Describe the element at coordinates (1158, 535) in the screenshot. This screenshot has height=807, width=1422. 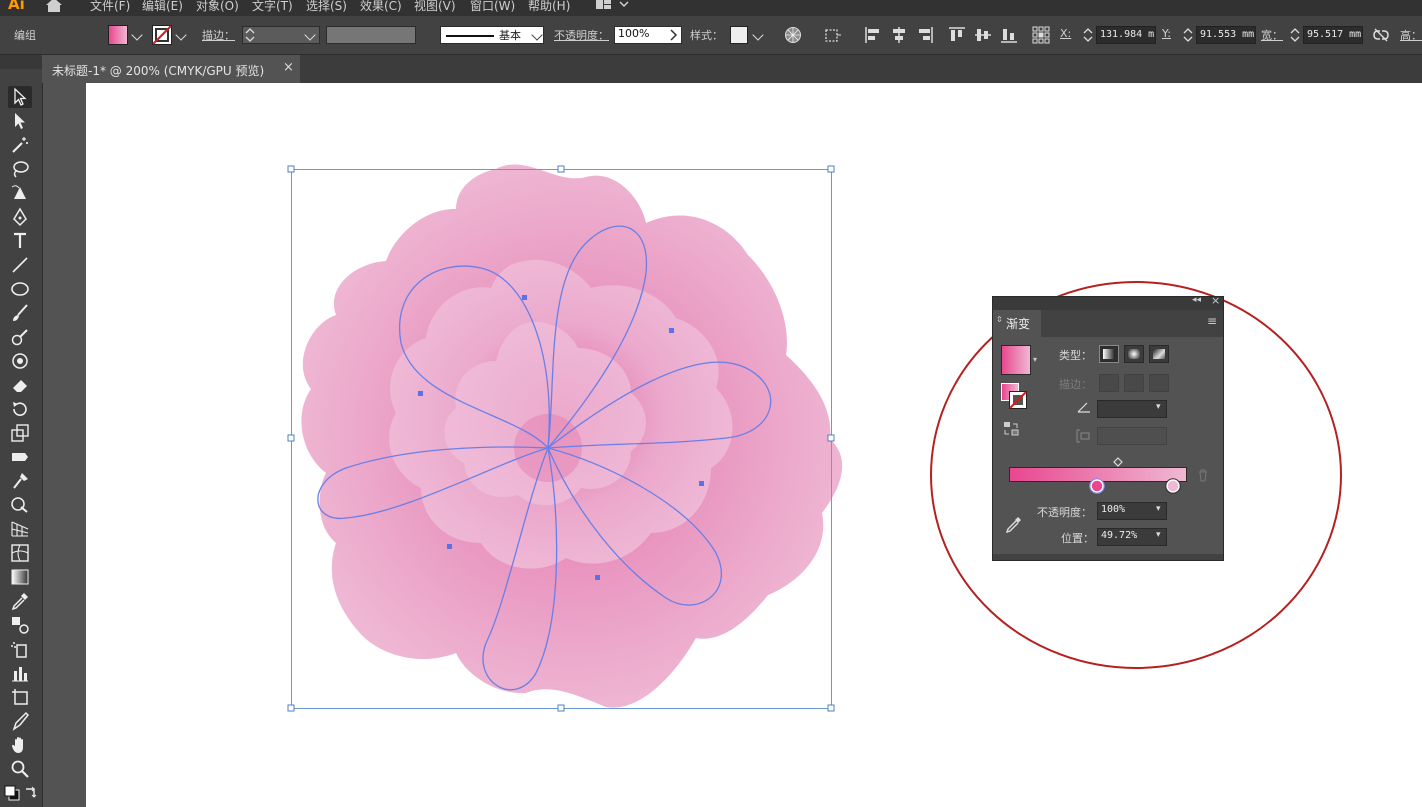
I see `location-dropdown-icon: ▾` at that location.